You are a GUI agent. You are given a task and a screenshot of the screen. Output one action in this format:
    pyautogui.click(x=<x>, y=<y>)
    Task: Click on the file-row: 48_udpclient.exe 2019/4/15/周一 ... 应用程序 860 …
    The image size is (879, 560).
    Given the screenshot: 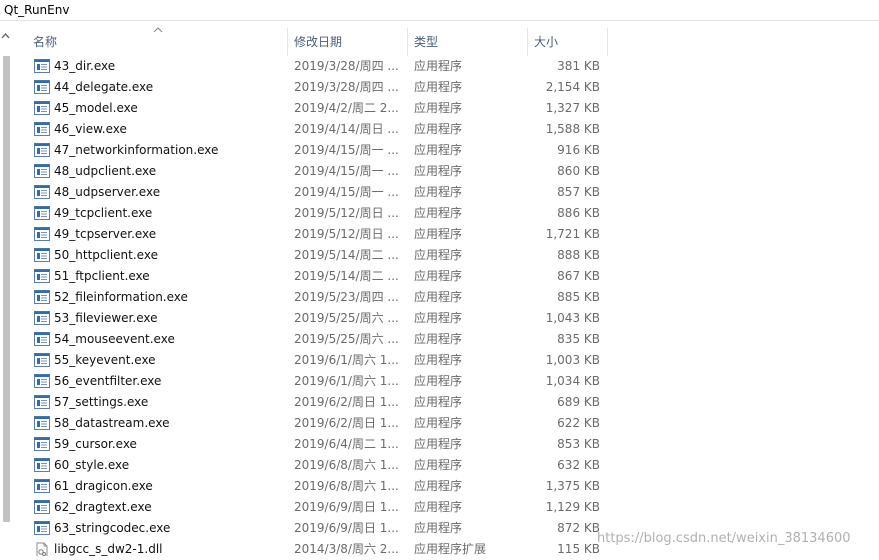 What is the action you would take?
    pyautogui.click(x=446, y=171)
    